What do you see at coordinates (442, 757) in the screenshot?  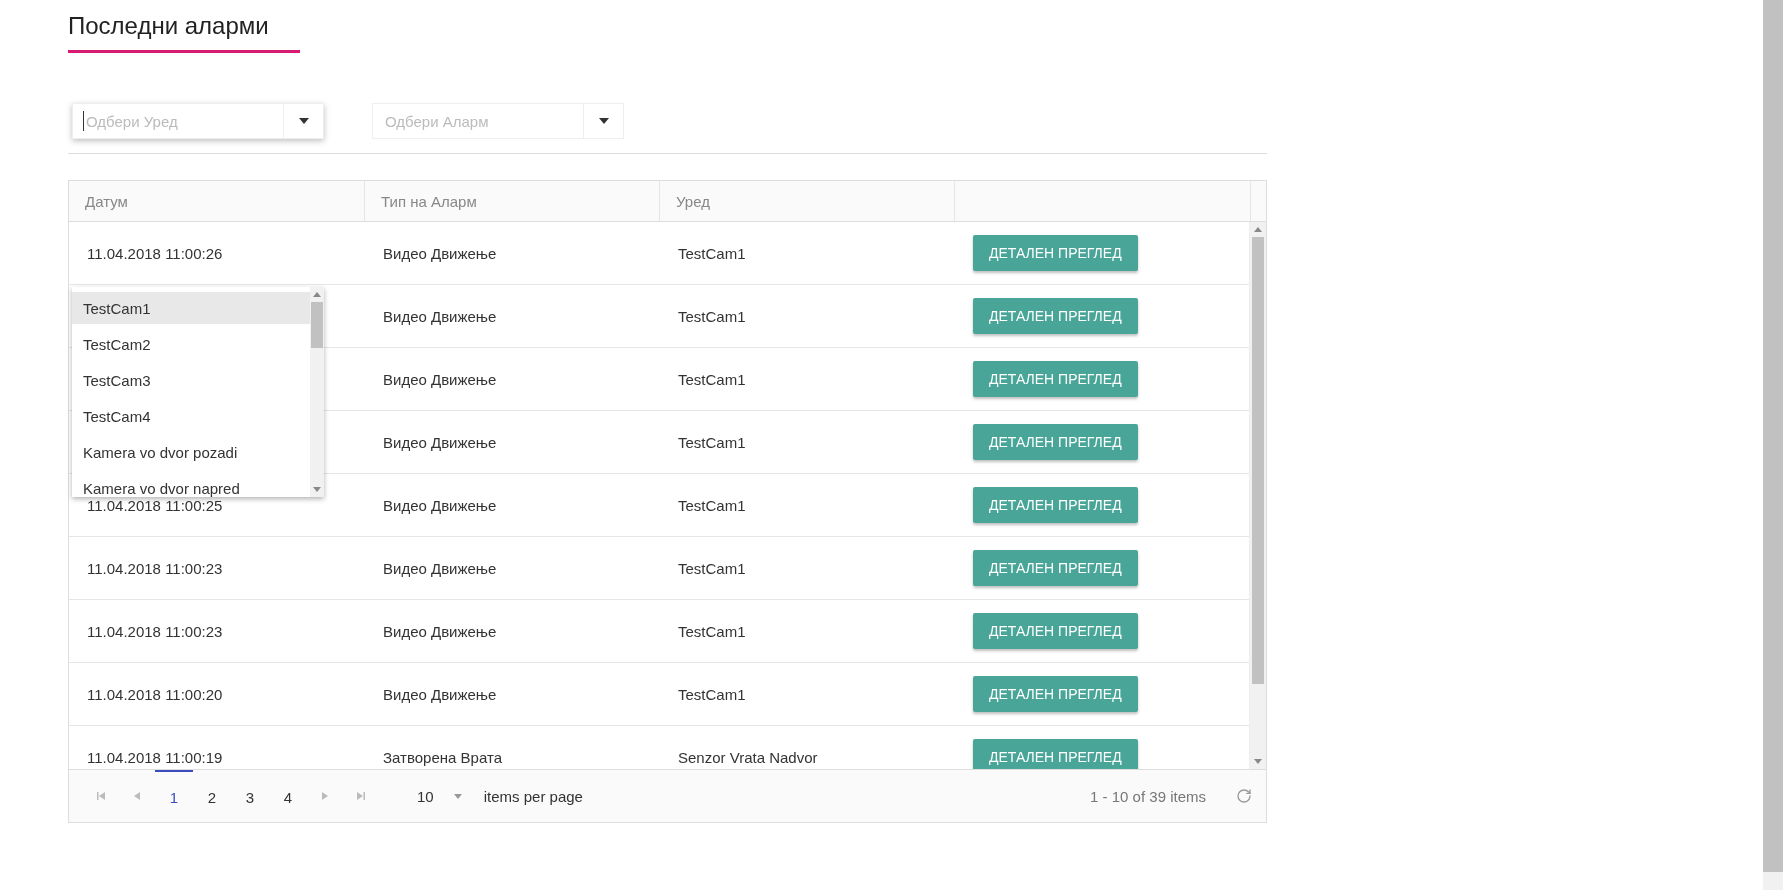 I see `table-cell-text: Затворена Врата` at bounding box center [442, 757].